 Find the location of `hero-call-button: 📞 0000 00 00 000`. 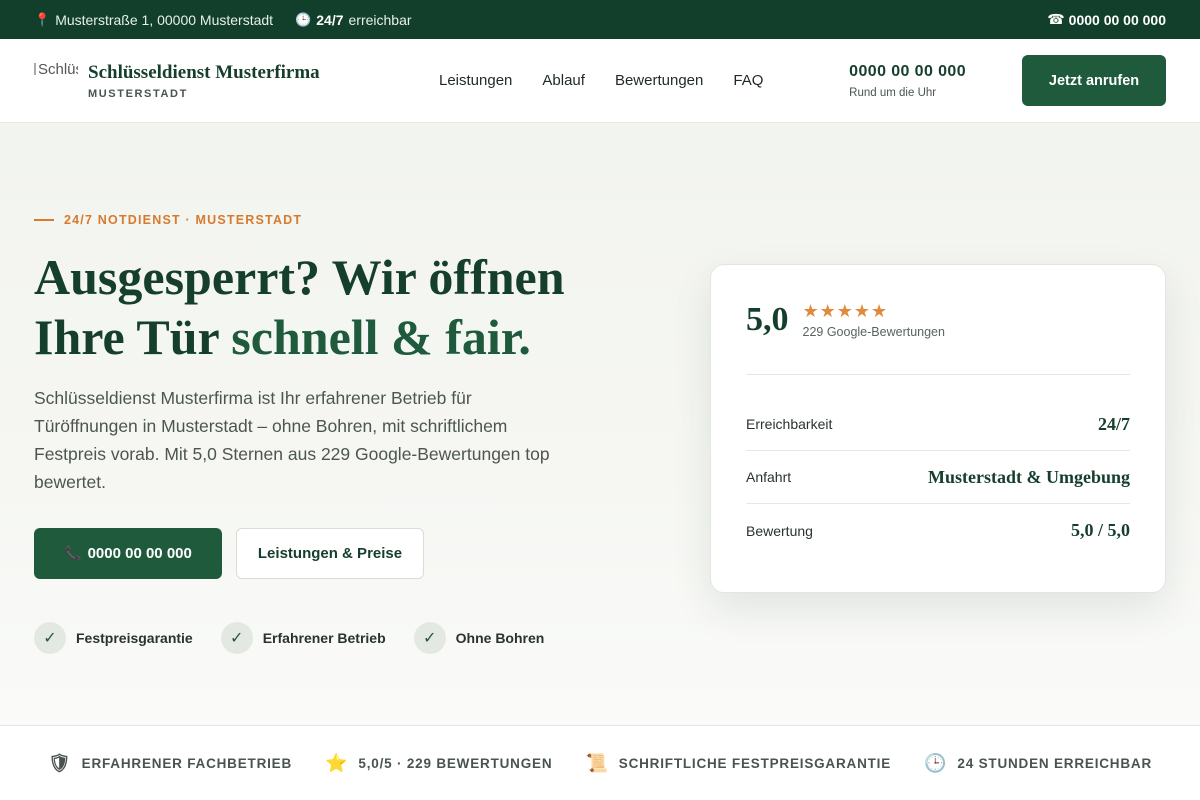

hero-call-button: 📞 0000 00 00 000 is located at coordinates (128, 553).